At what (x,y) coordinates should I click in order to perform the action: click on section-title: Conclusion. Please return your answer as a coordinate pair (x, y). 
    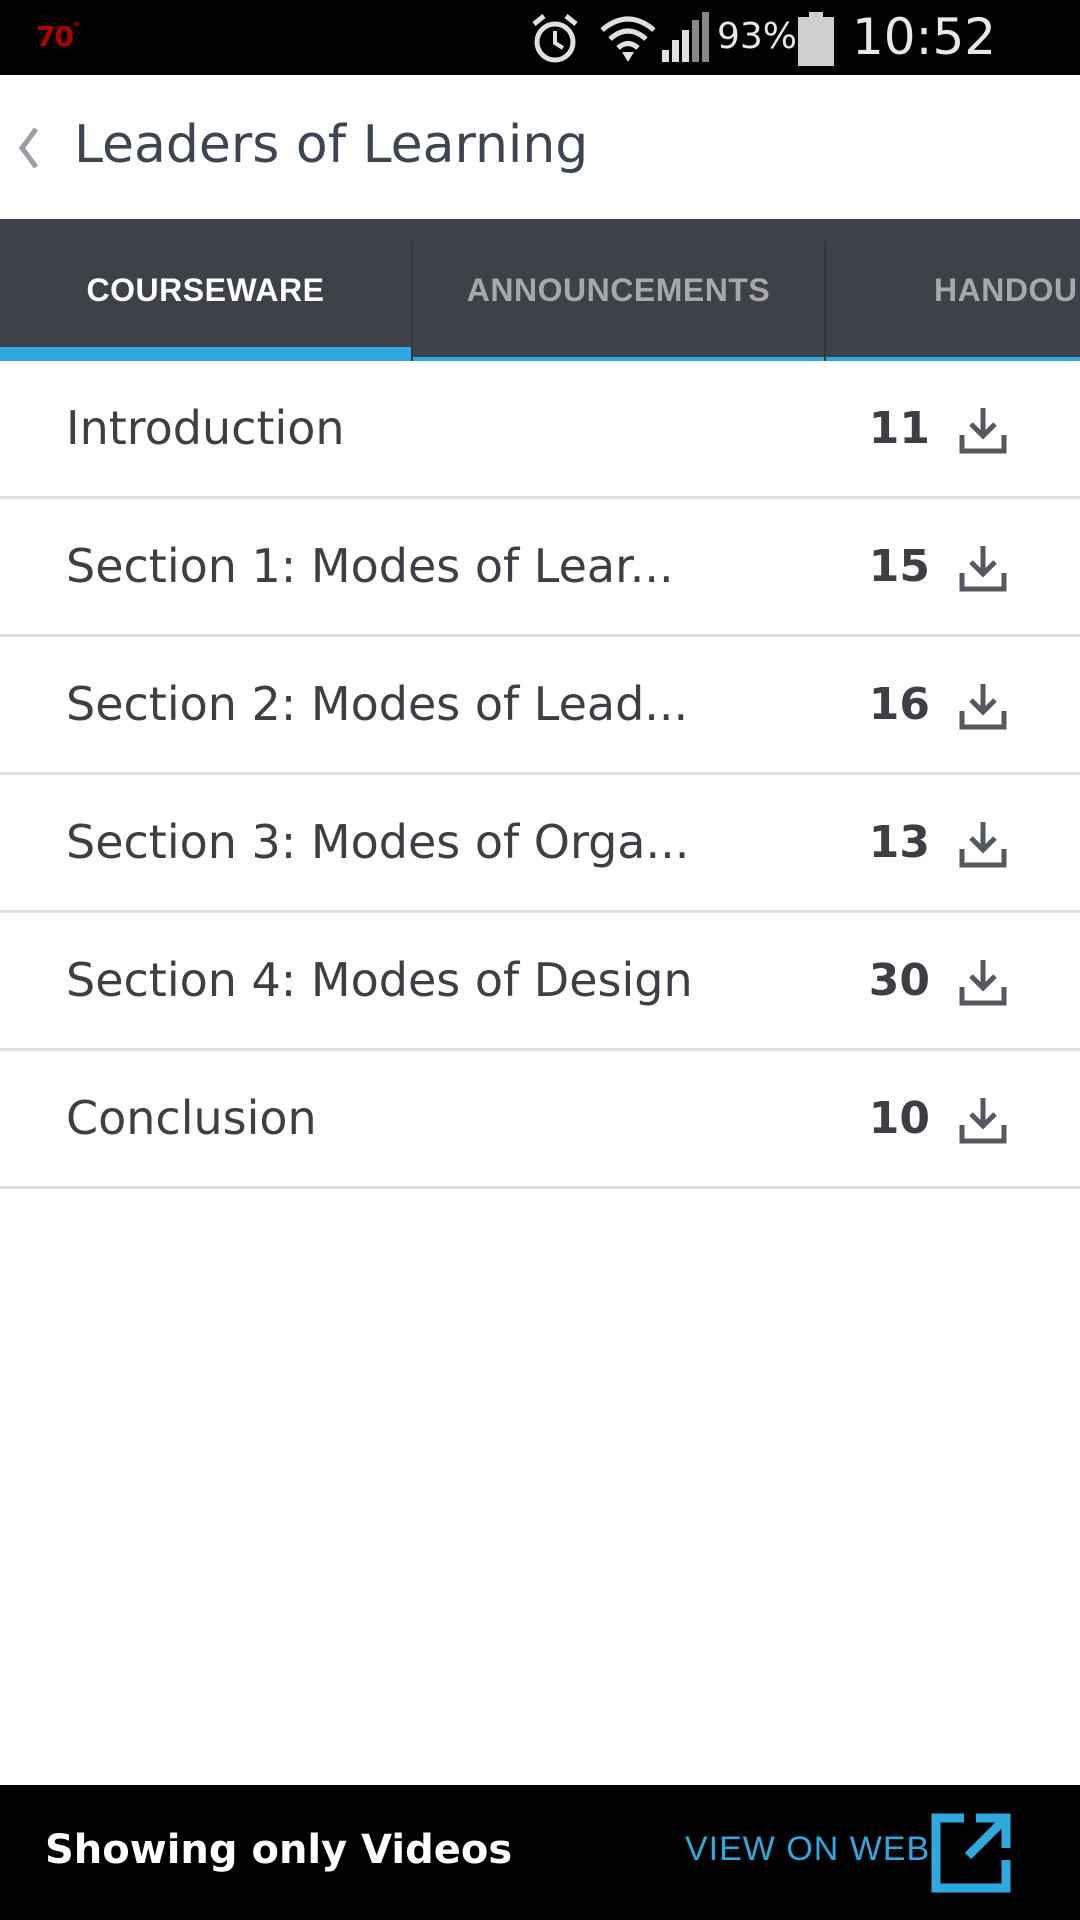
    Looking at the image, I should click on (191, 1118).